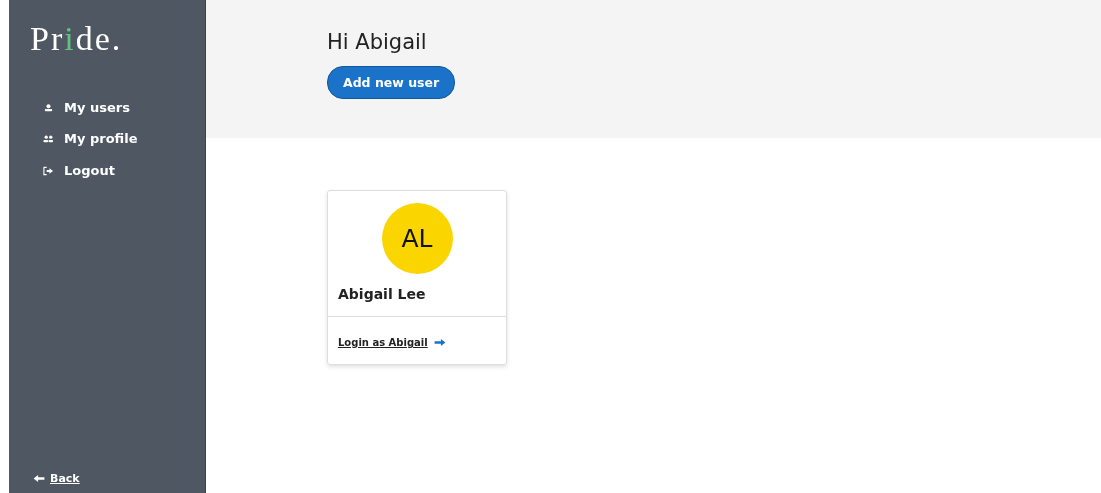 This screenshot has width=1101, height=493. What do you see at coordinates (79, 170) in the screenshot?
I see `nav-link: Logout` at bounding box center [79, 170].